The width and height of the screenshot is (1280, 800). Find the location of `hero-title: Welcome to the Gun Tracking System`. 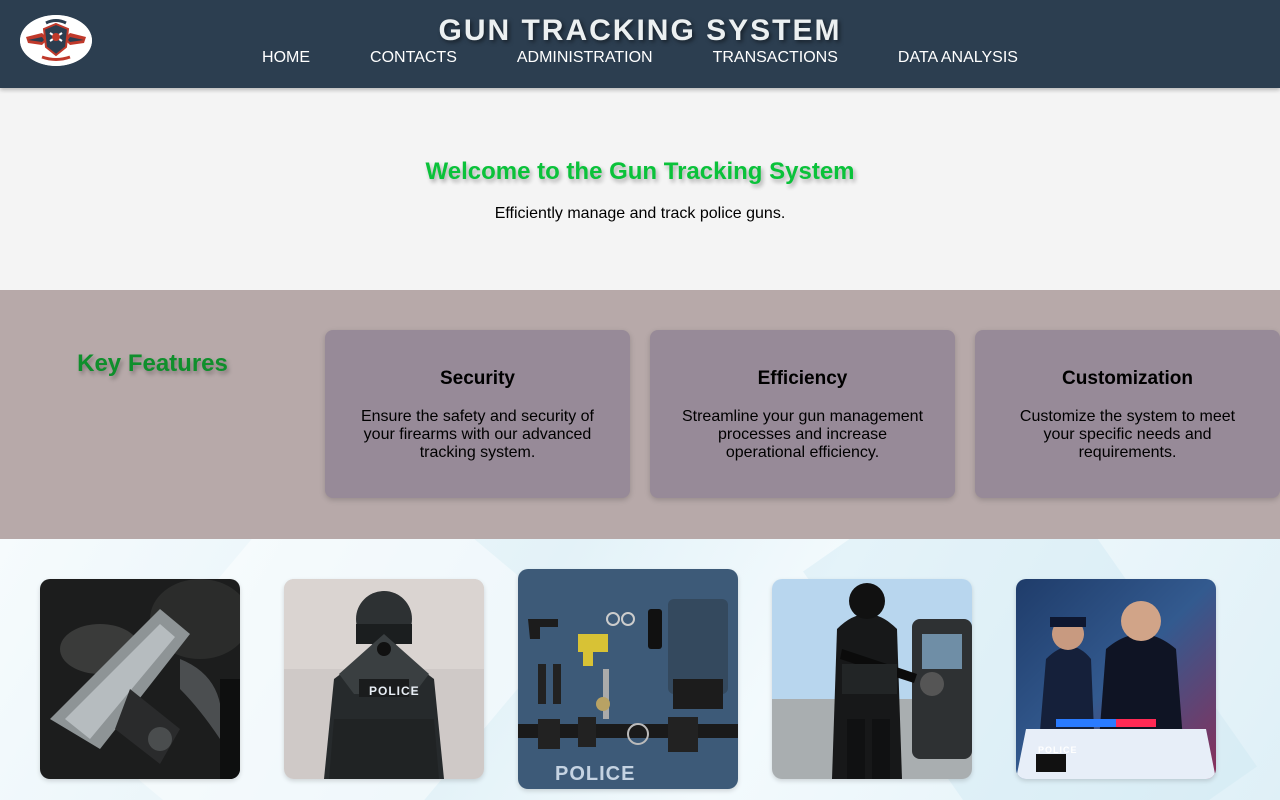

hero-title: Welcome to the Gun Tracking System is located at coordinates (640, 171).